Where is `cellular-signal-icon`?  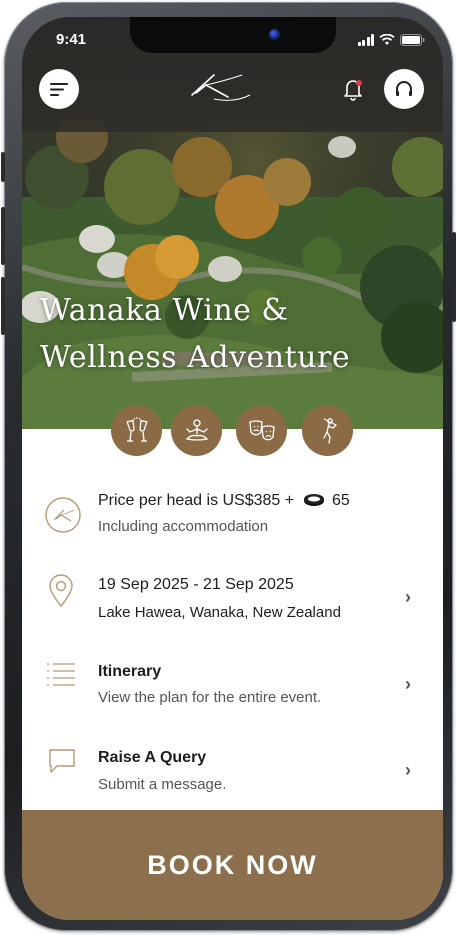 cellular-signal-icon is located at coordinates (365, 40).